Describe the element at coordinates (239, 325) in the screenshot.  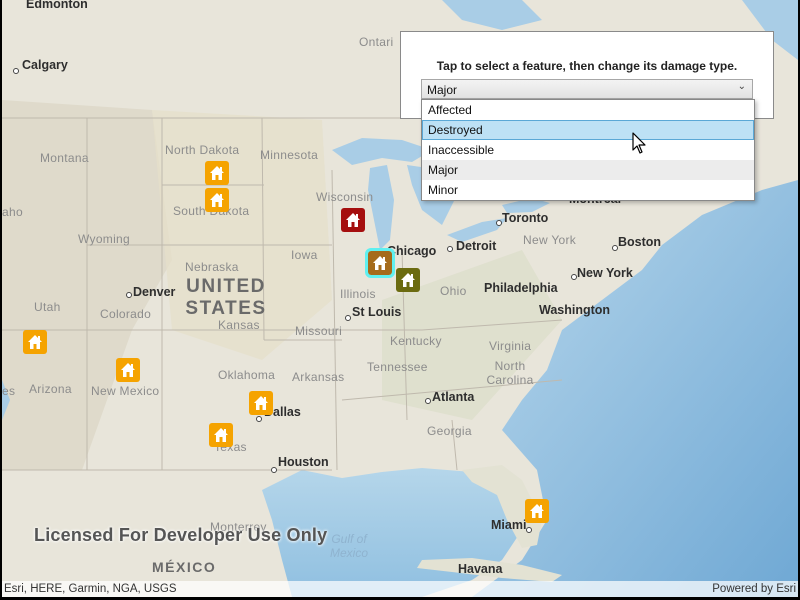
I see `label-kansas: Kansas` at that location.